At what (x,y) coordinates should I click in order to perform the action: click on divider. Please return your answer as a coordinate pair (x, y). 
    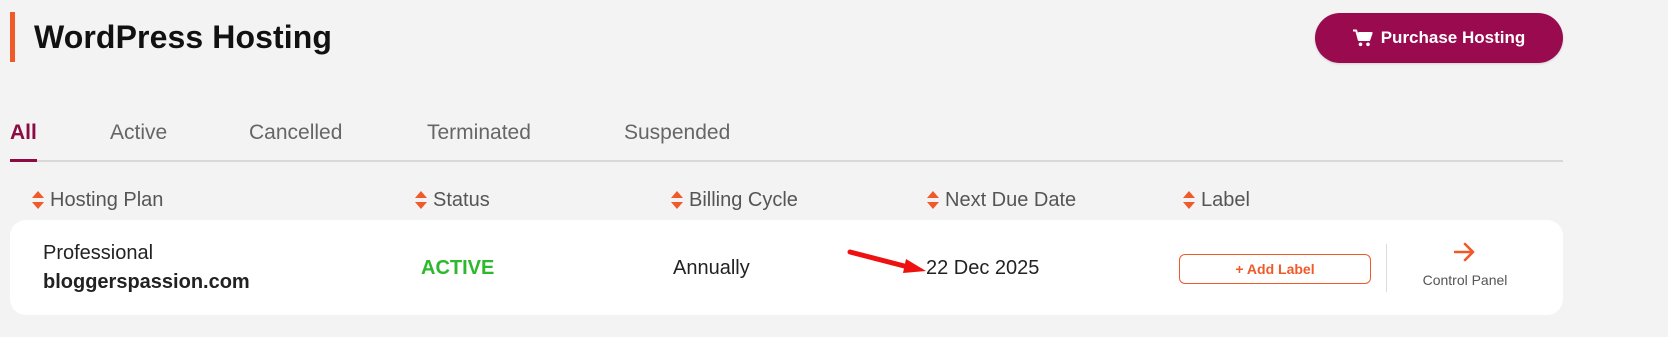
    Looking at the image, I should click on (1386, 268).